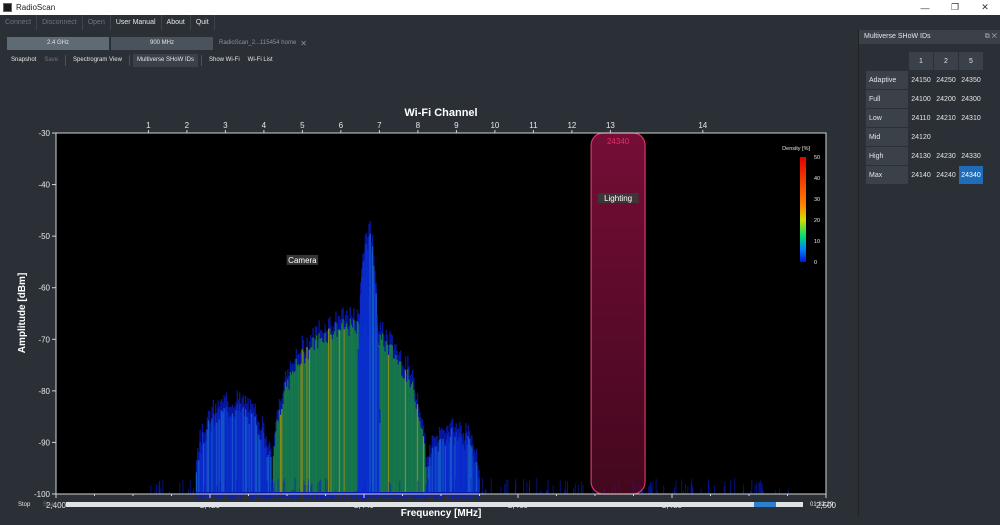 Image resolution: width=1000 pixels, height=525 pixels. Describe the element at coordinates (921, 156) in the screenshot. I see `id-cell: 24130` at that location.